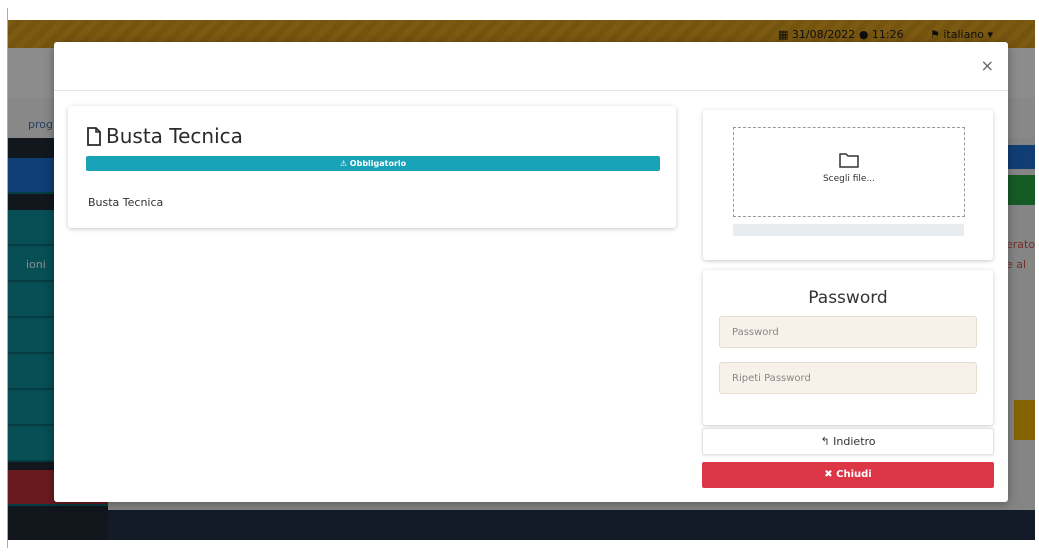 The width and height of the screenshot is (1039, 554). I want to click on password-card: Password, so click(848, 347).